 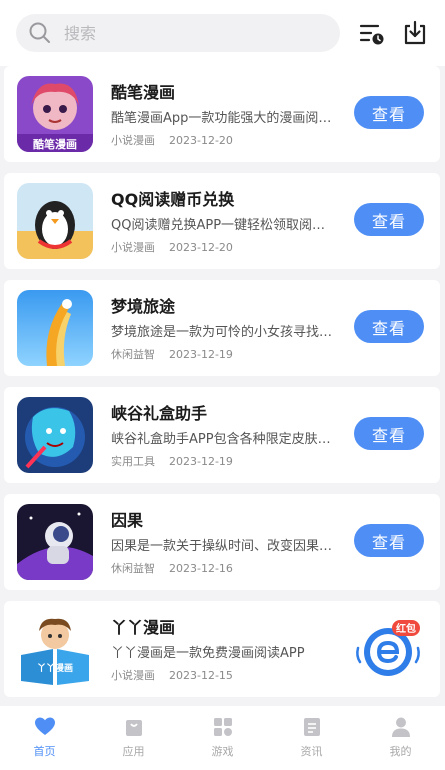 What do you see at coordinates (55, 649) in the screenshot?
I see `girl-book-thumbnail: 丫丫漫画` at bounding box center [55, 649].